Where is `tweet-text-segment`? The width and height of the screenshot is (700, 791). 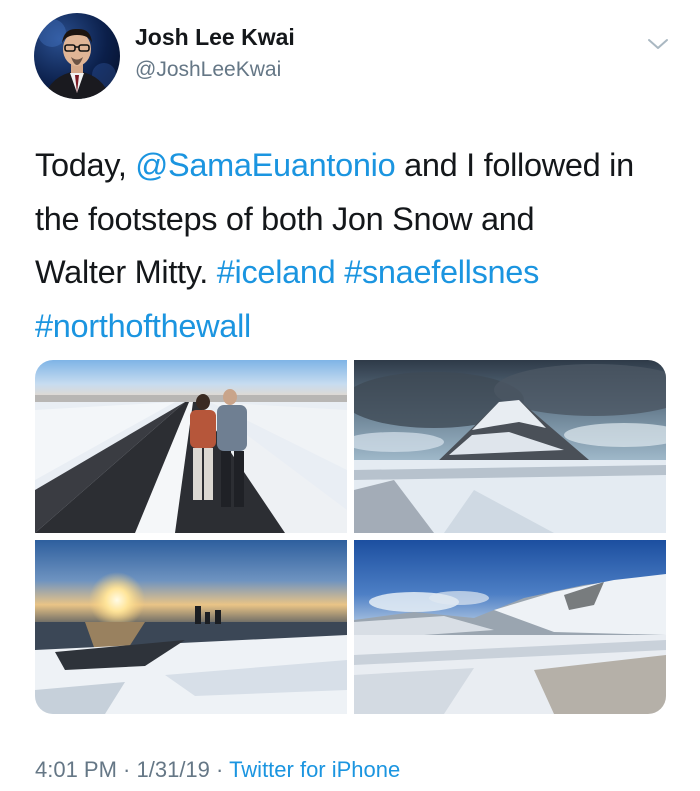 tweet-text-segment is located at coordinates (339, 272).